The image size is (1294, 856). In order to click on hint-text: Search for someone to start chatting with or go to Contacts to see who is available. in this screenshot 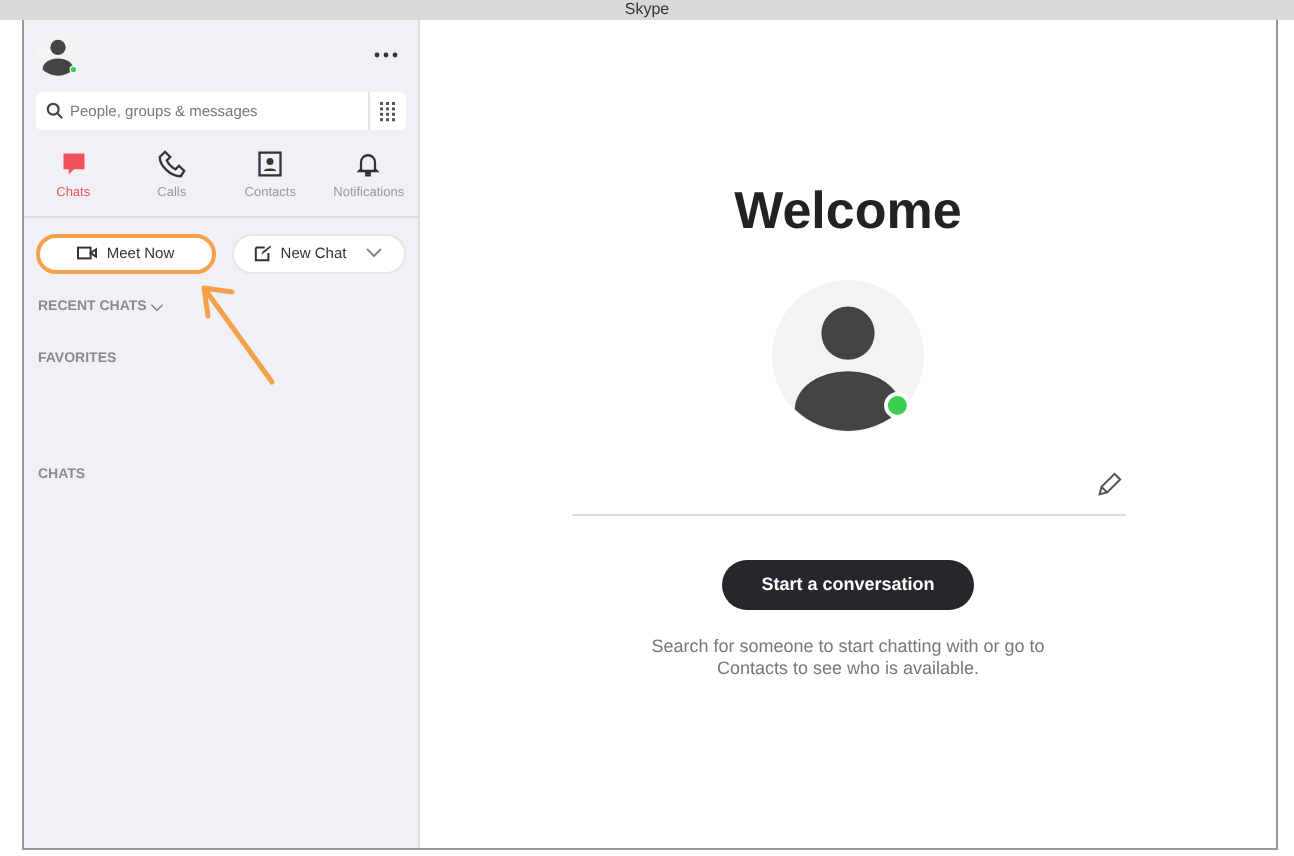, I will do `click(848, 658)`.